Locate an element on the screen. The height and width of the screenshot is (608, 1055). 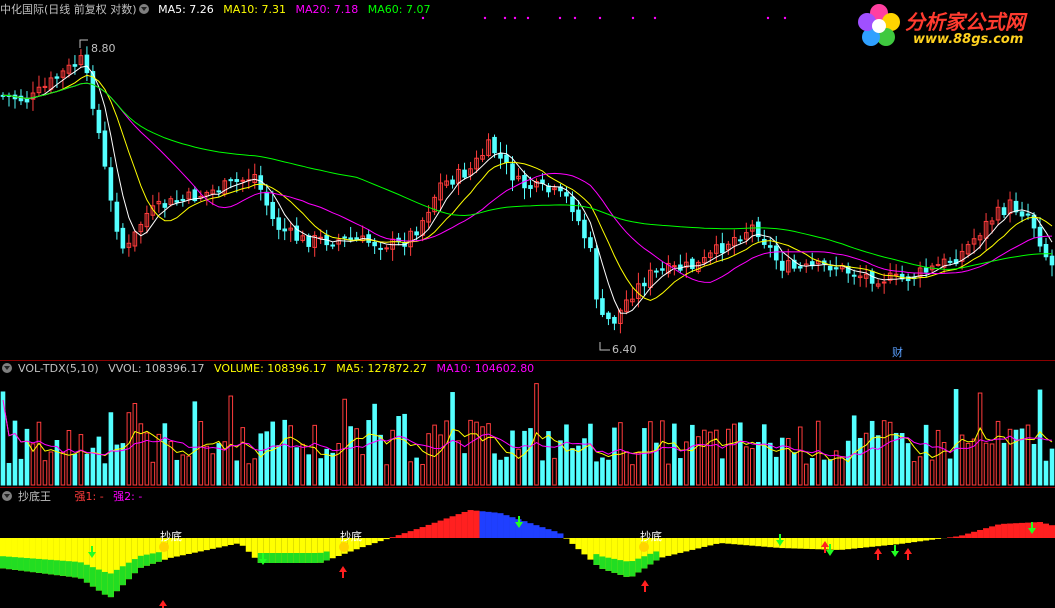
up-arrow-icon is located at coordinates (645, 586).